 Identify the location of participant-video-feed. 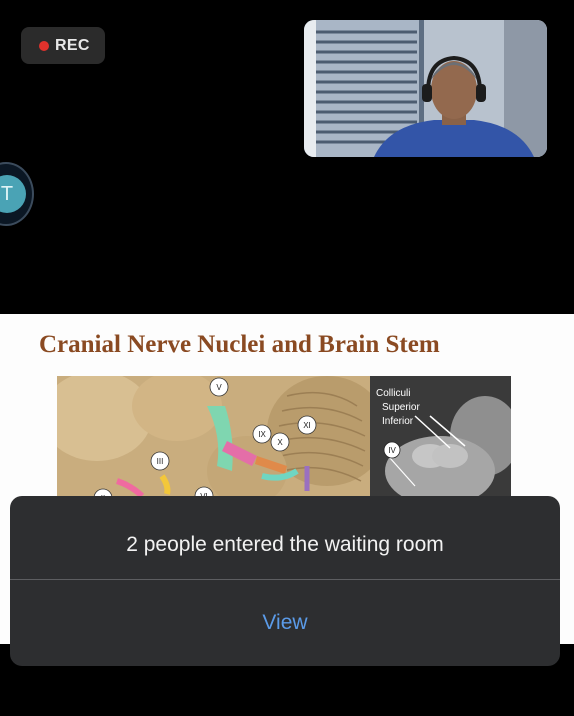
(425, 88).